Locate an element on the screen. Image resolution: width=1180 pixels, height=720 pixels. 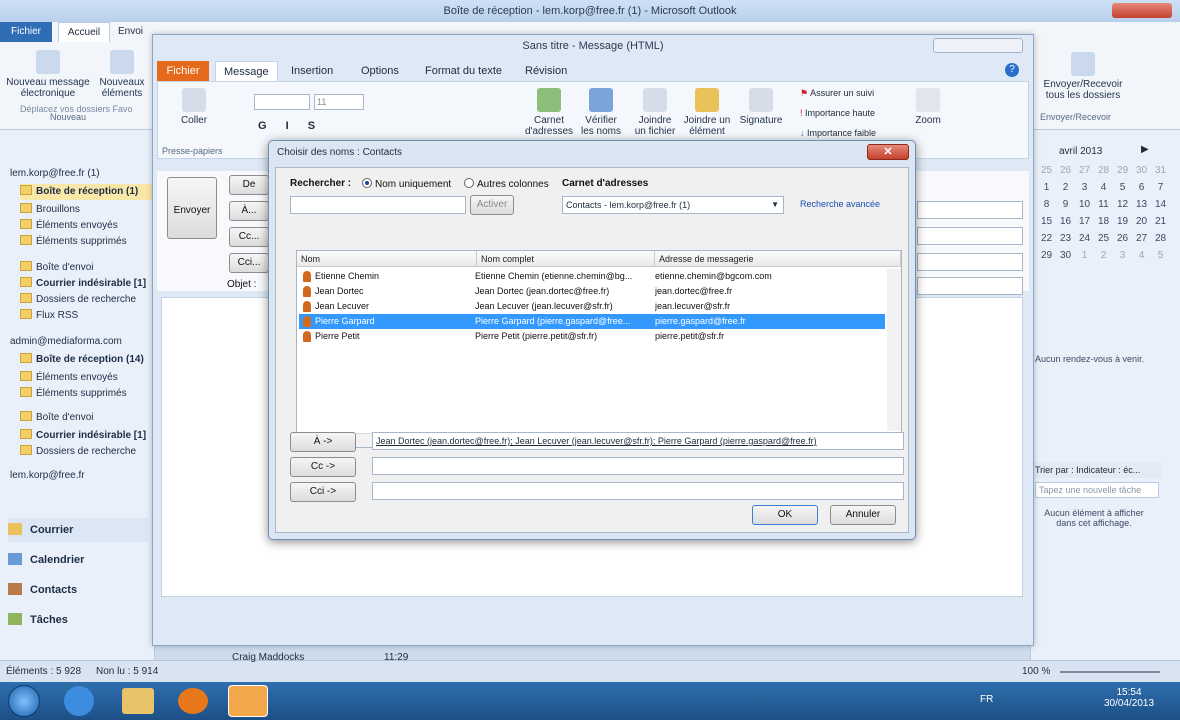
explorer-icon is located at coordinates (138, 701).